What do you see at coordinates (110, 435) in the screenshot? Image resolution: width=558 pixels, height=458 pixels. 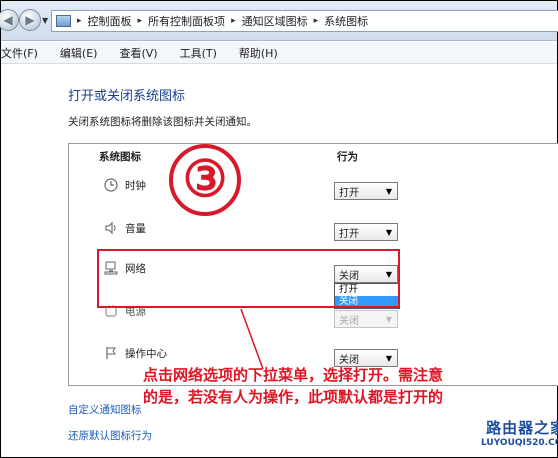 I see `restore-default-icons-link: 还原默认图标行为` at bounding box center [110, 435].